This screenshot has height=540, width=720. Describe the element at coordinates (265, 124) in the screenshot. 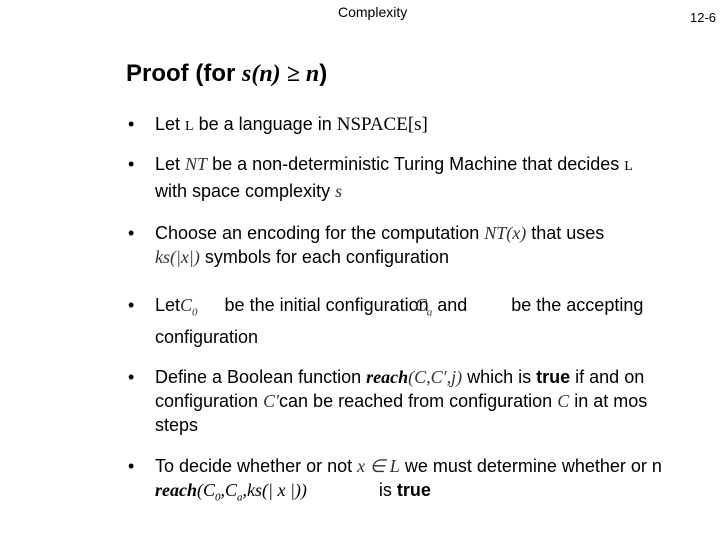

I see `text: be a language in` at that location.